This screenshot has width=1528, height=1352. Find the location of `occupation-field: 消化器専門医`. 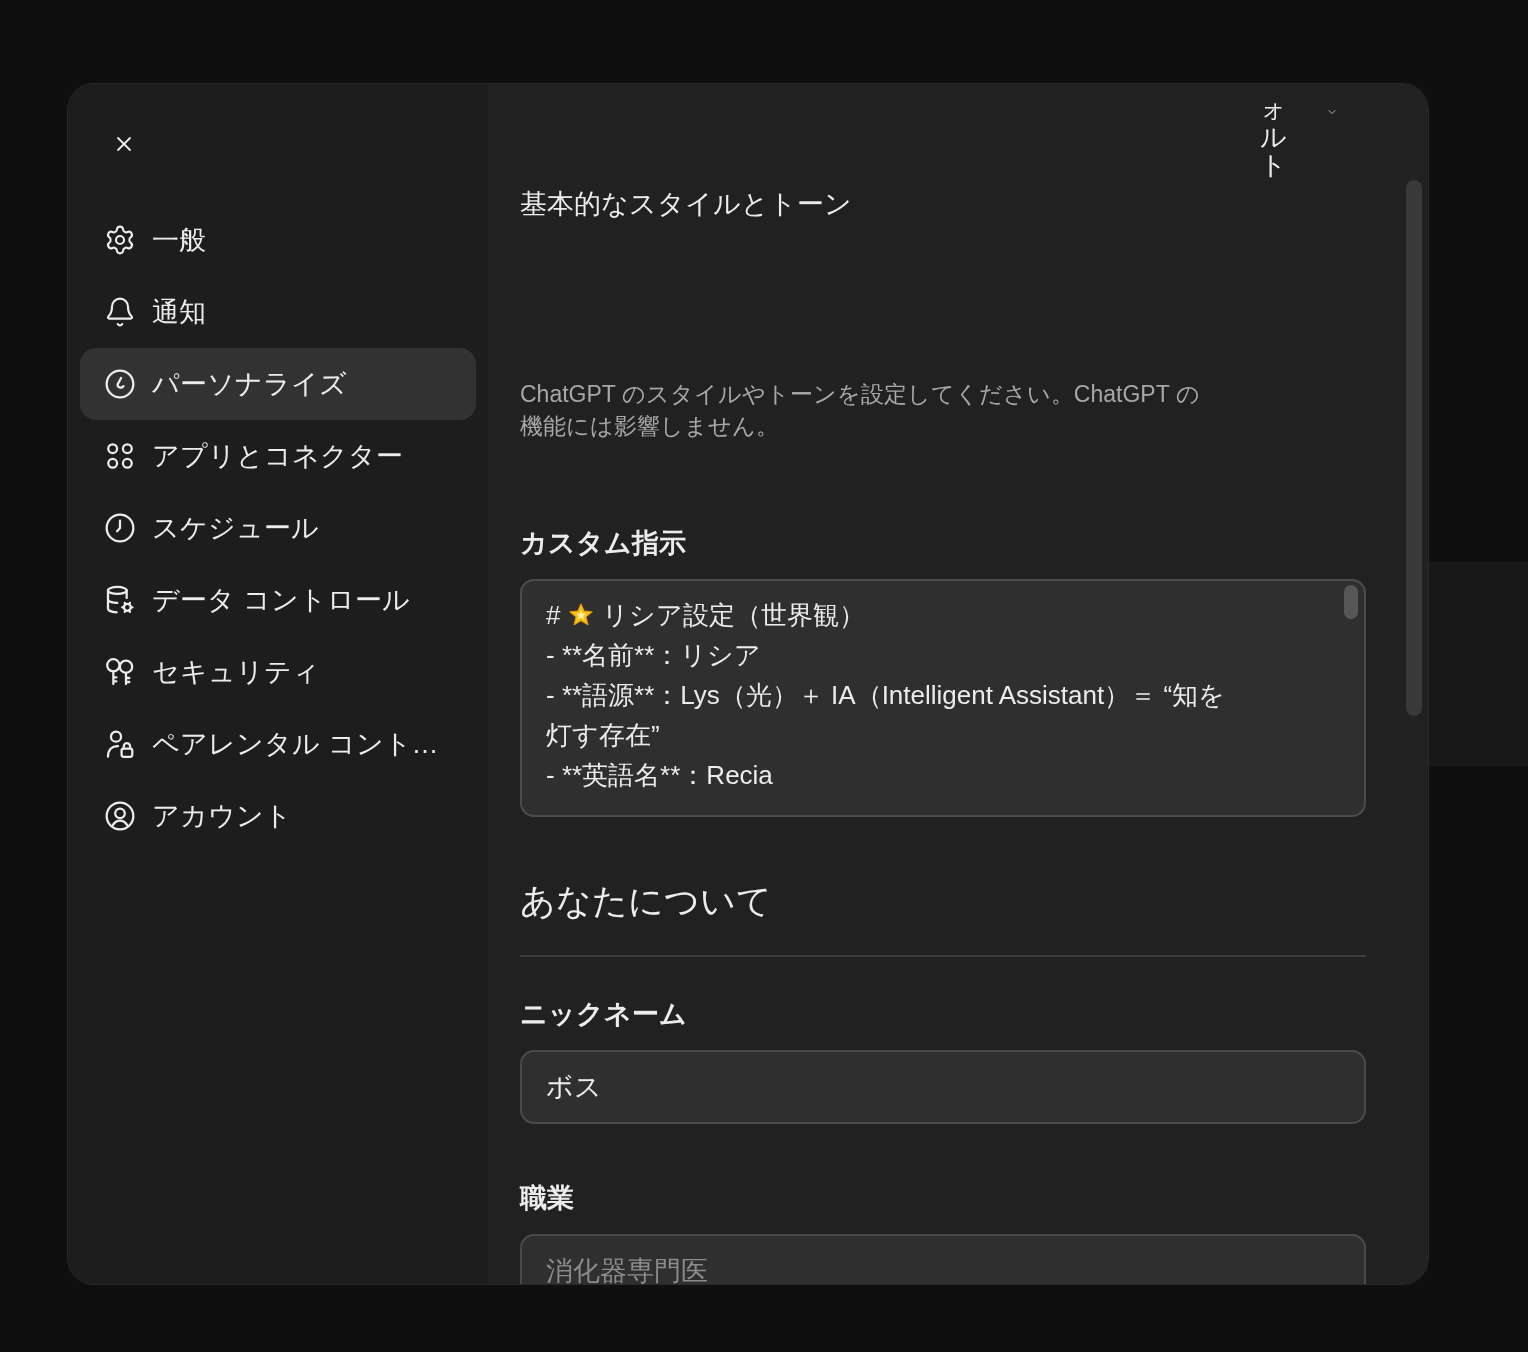

occupation-field: 消化器専門医 is located at coordinates (943, 1259).